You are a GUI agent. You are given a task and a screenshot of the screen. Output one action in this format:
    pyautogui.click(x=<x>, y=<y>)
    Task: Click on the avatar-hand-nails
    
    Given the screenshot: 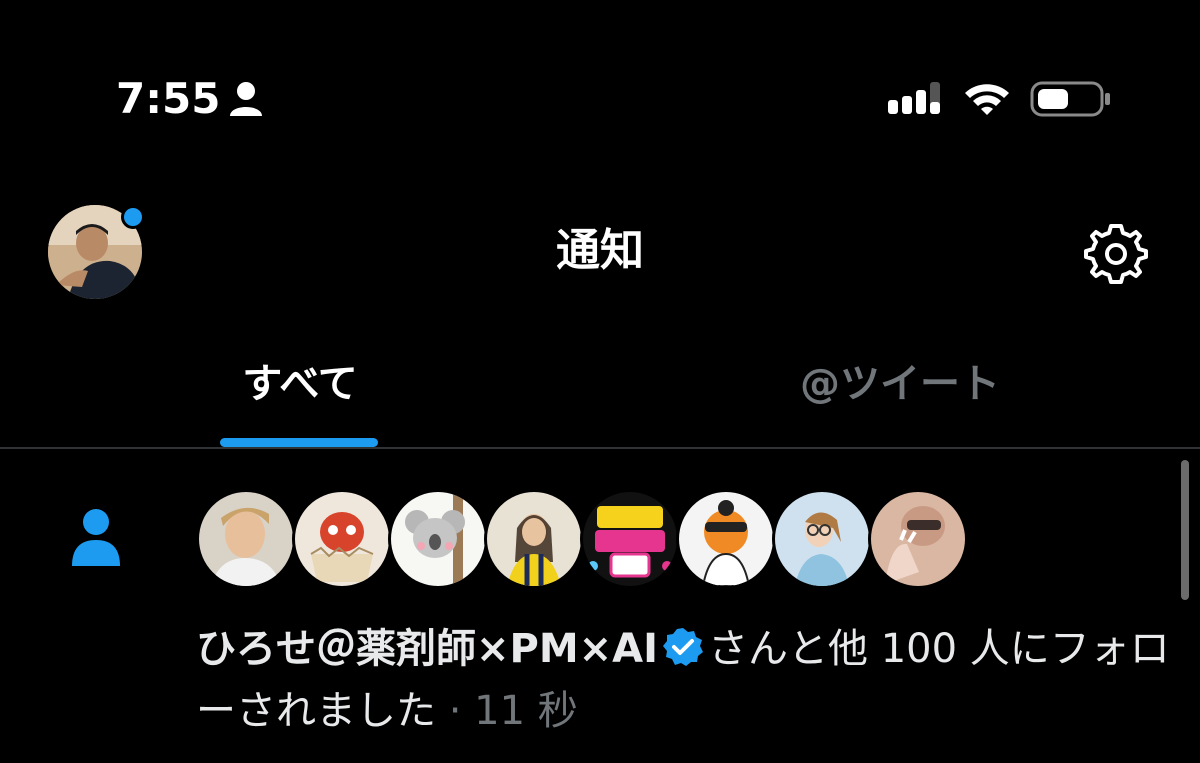 What is the action you would take?
    pyautogui.click(x=918, y=539)
    